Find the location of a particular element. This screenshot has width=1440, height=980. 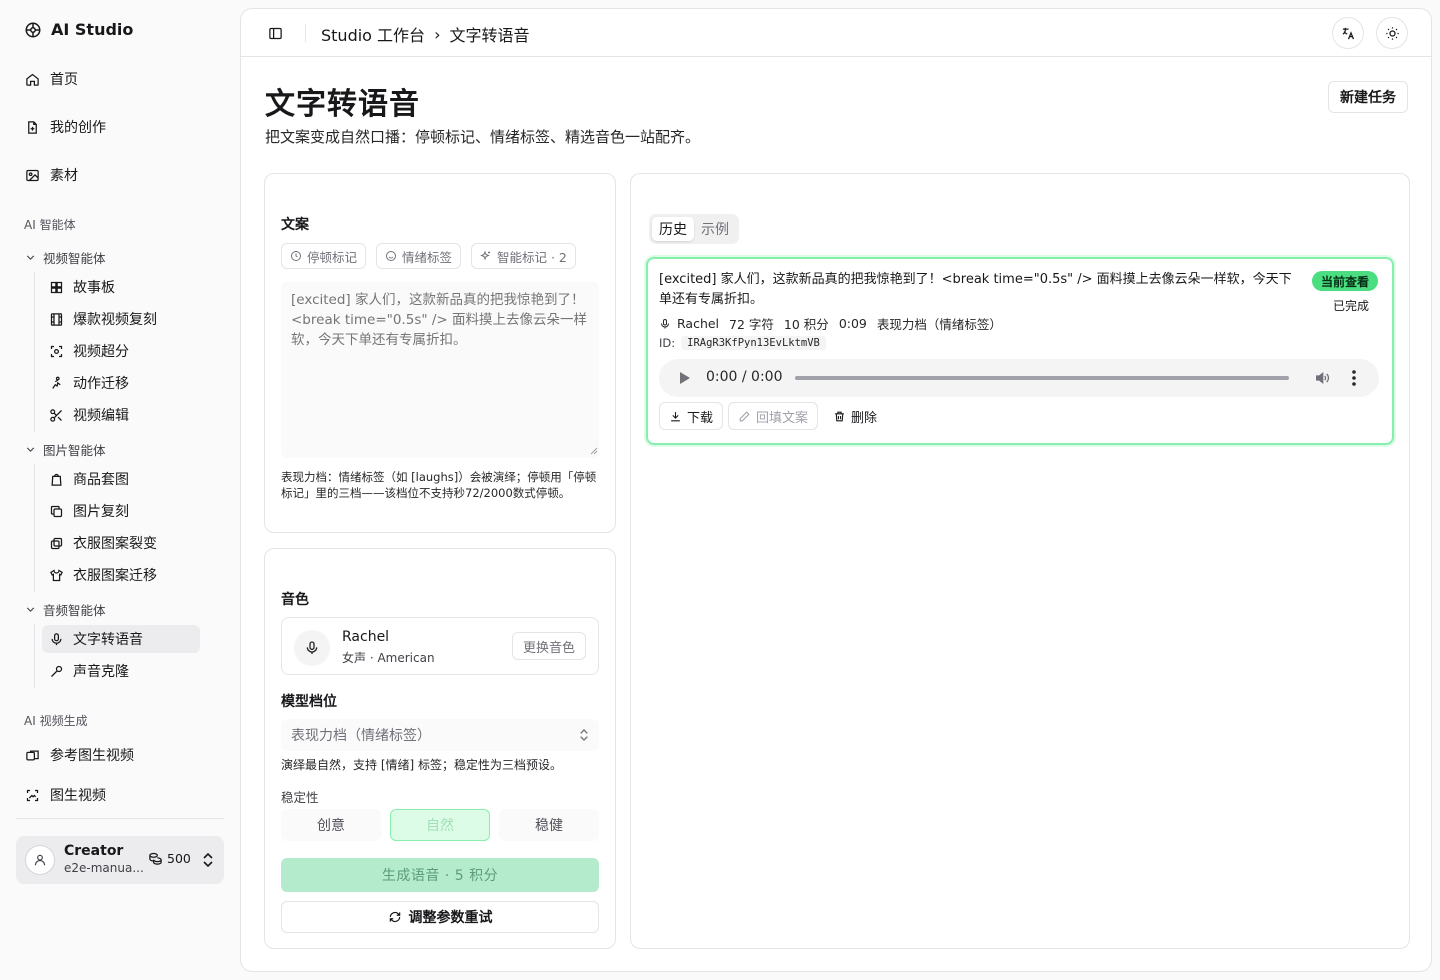

retry-button: 调整参数重试 is located at coordinates (440, 917).